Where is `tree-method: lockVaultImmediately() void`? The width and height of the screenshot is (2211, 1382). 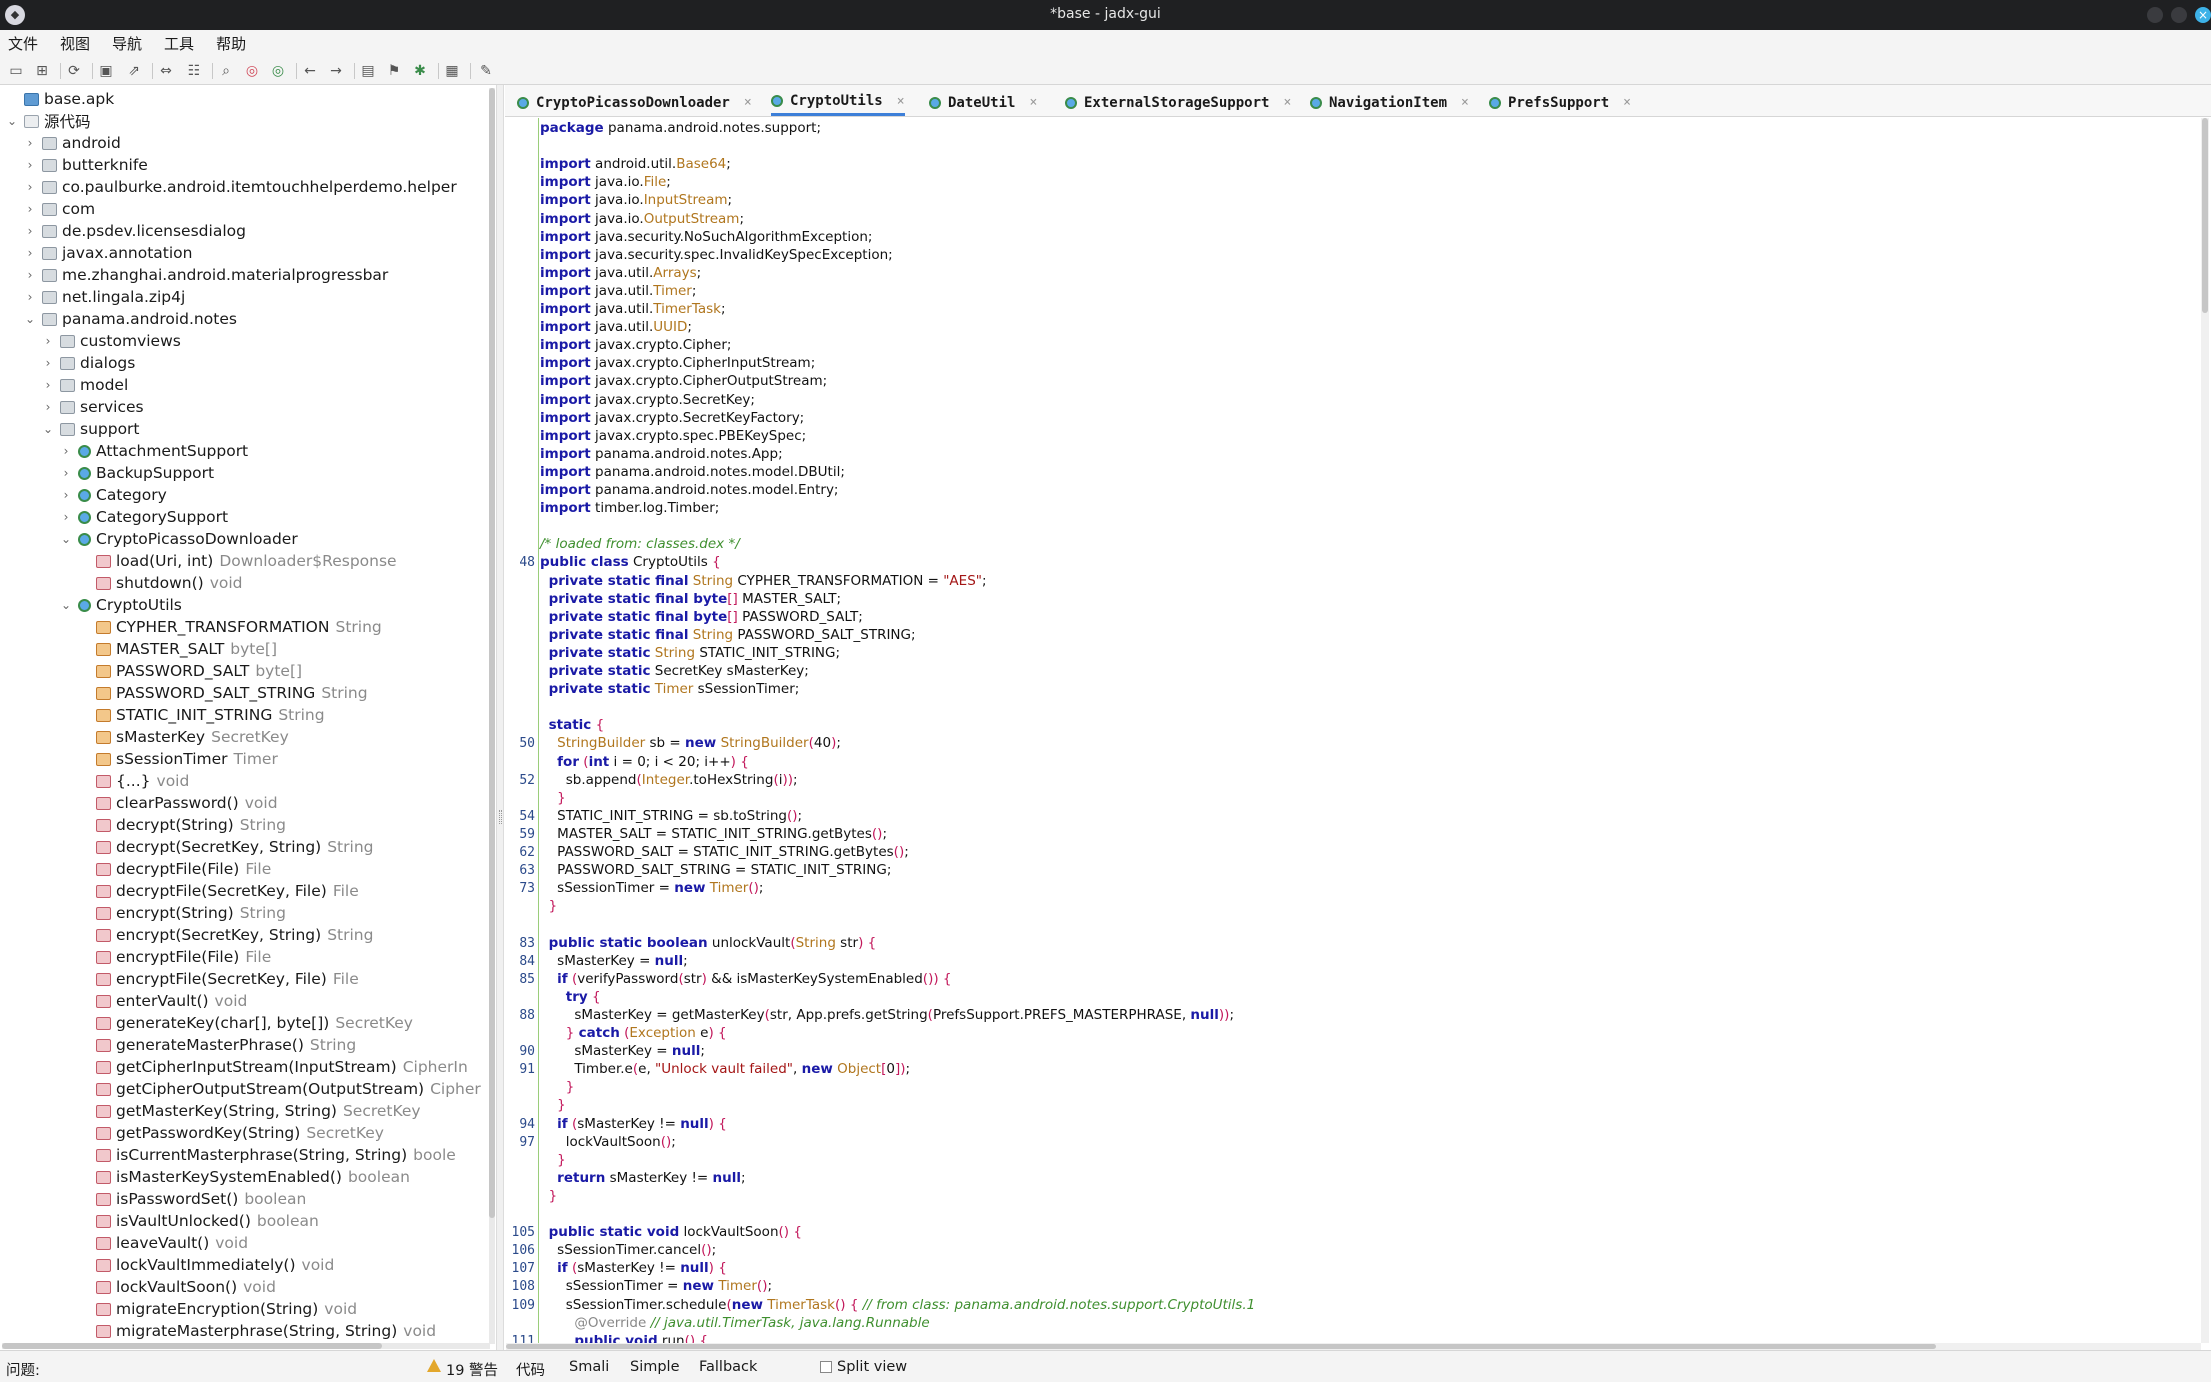 tree-method: lockVaultImmediately() void is located at coordinates (205, 1265).